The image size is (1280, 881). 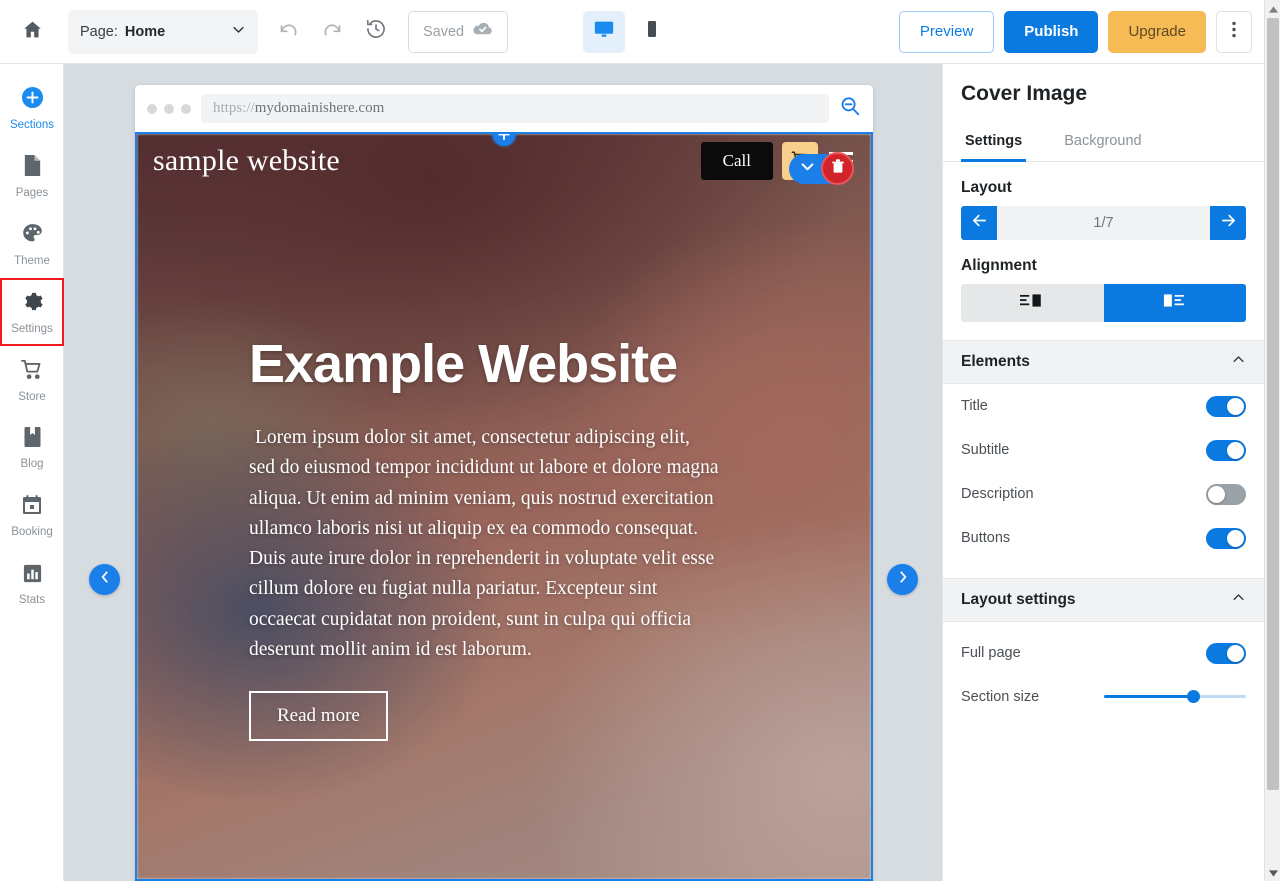 What do you see at coordinates (32, 396) in the screenshot?
I see `sidebar-item-label: Store` at bounding box center [32, 396].